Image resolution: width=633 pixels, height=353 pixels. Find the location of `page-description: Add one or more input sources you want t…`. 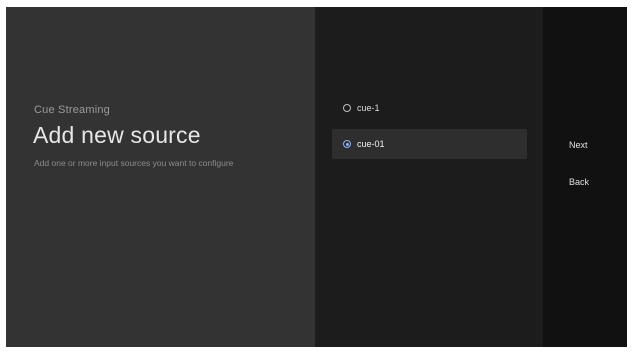

page-description: Add one or more input sources you want t… is located at coordinates (134, 163).